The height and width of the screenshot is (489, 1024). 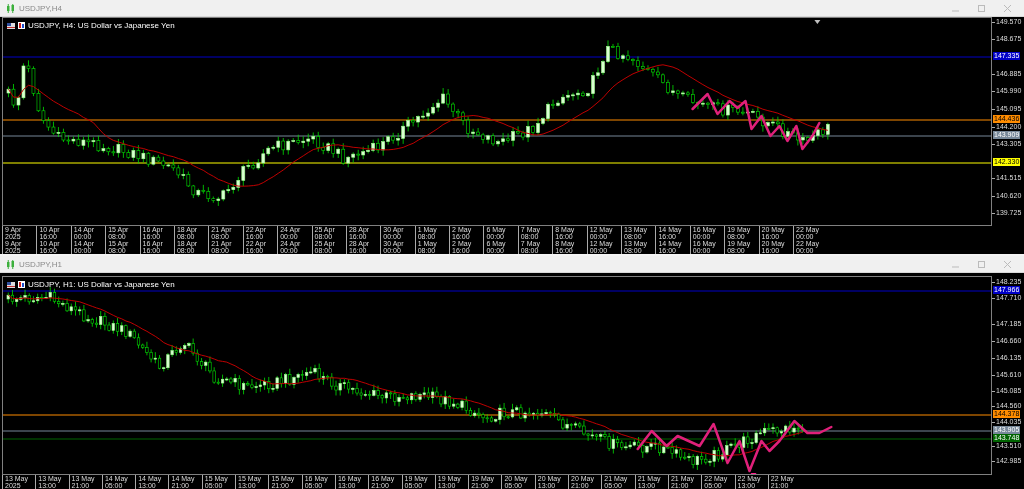 What do you see at coordinates (41, 8) in the screenshot?
I see `window-title: USDJPY,H4` at bounding box center [41, 8].